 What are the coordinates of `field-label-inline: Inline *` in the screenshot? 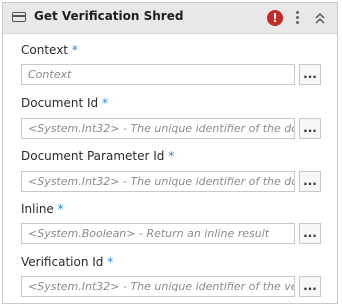 It's located at (42, 209).